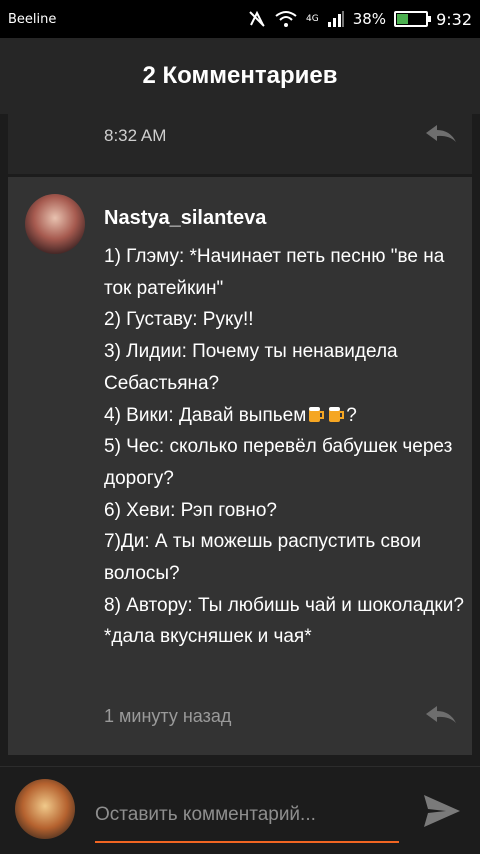 This screenshot has width=480, height=854. I want to click on comment-input-bar, so click(240, 810).